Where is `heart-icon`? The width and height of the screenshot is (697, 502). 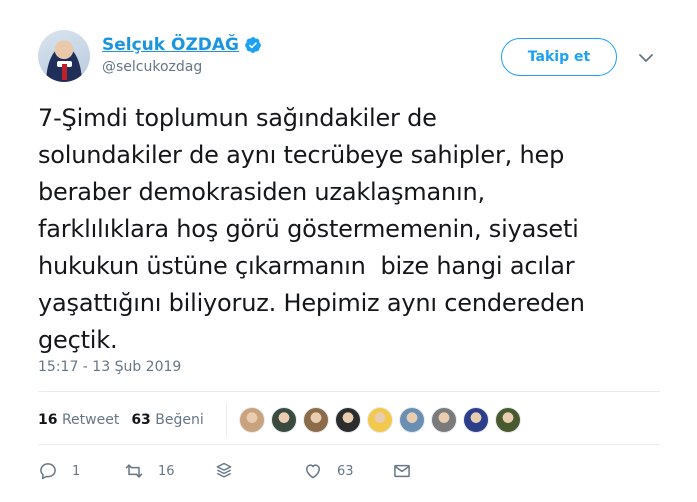
heart-icon is located at coordinates (313, 471).